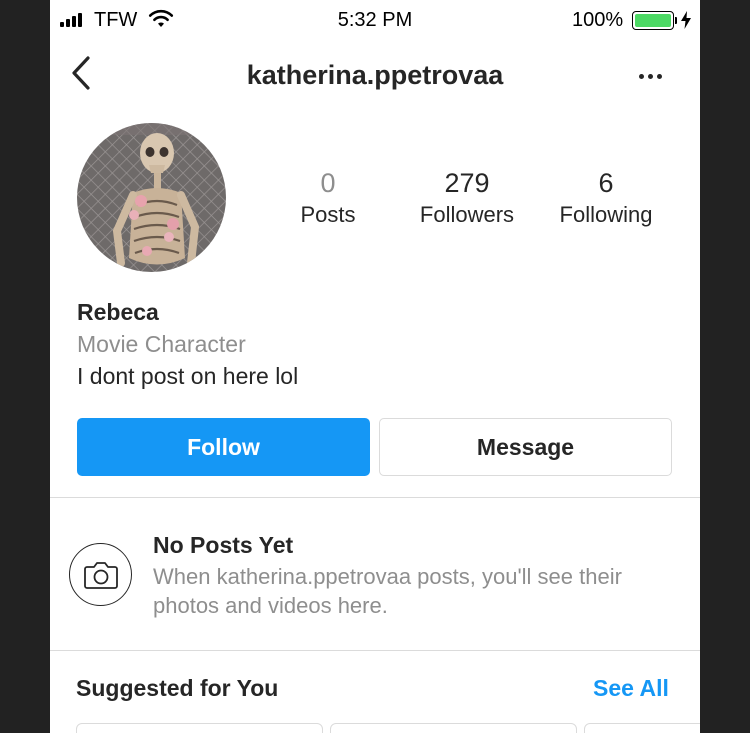 This screenshot has height=733, width=750. Describe the element at coordinates (223, 447) in the screenshot. I see `follow-button: Follow` at that location.